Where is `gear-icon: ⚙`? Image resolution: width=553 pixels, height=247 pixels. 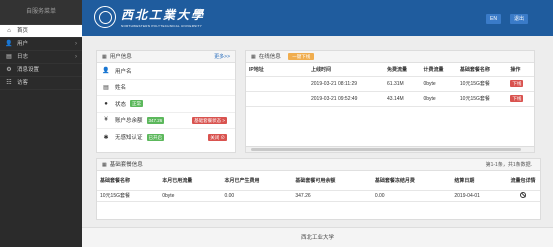
gear-icon: ⚙ is located at coordinates (9, 70).